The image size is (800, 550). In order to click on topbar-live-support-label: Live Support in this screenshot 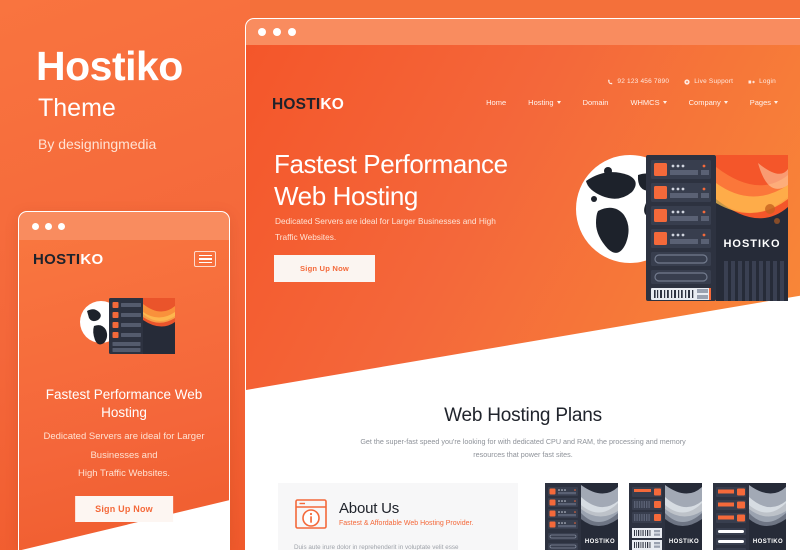, I will do `click(714, 81)`.